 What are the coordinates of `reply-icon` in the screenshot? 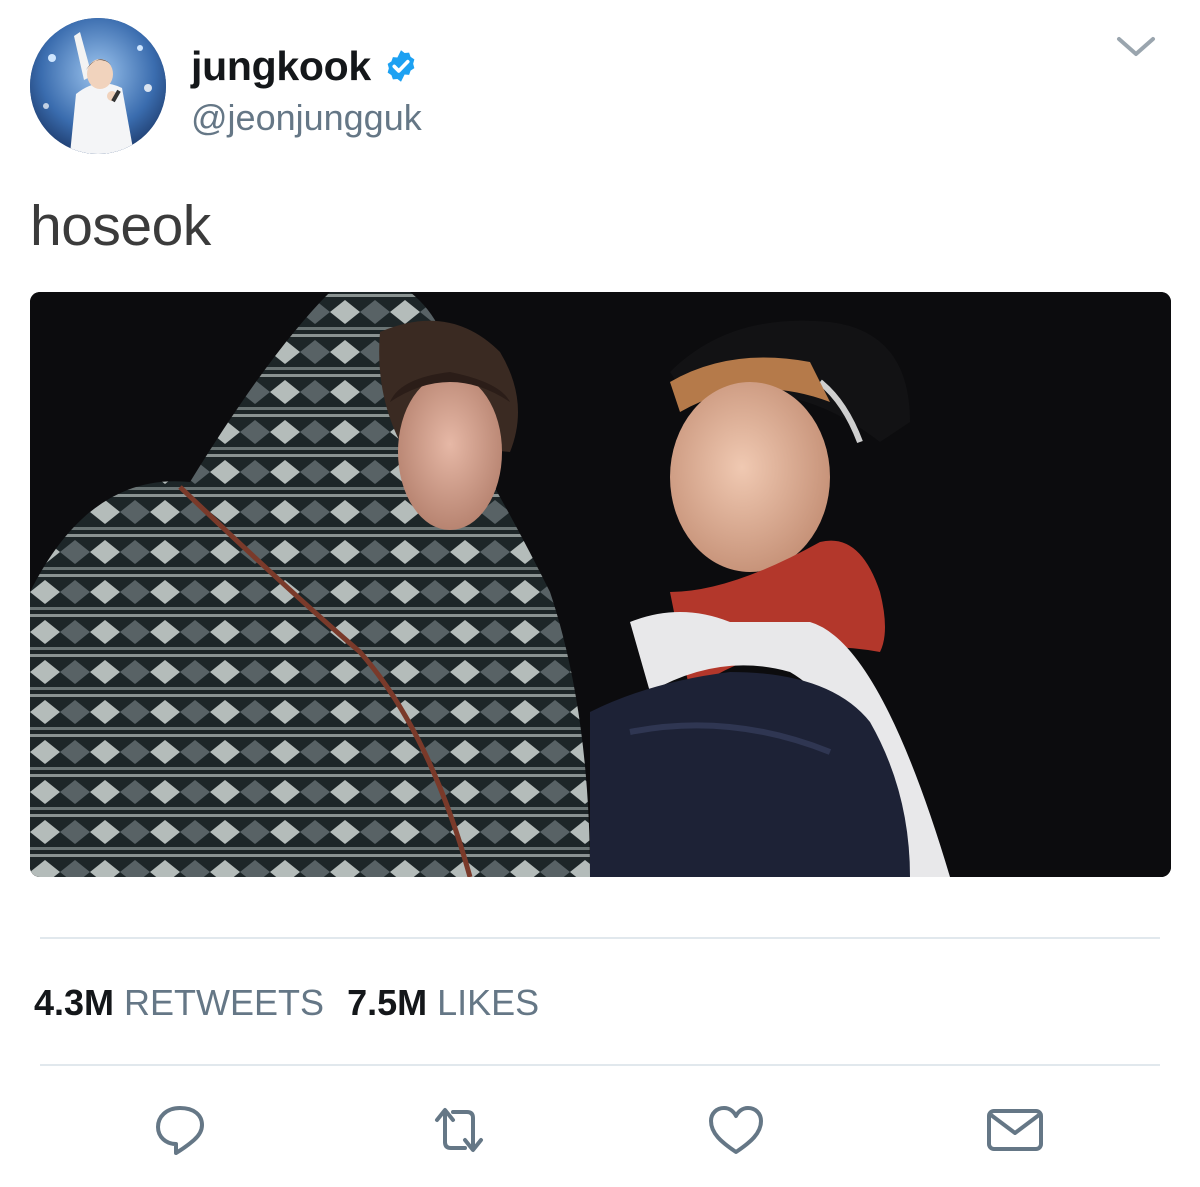 It's located at (180, 1130).